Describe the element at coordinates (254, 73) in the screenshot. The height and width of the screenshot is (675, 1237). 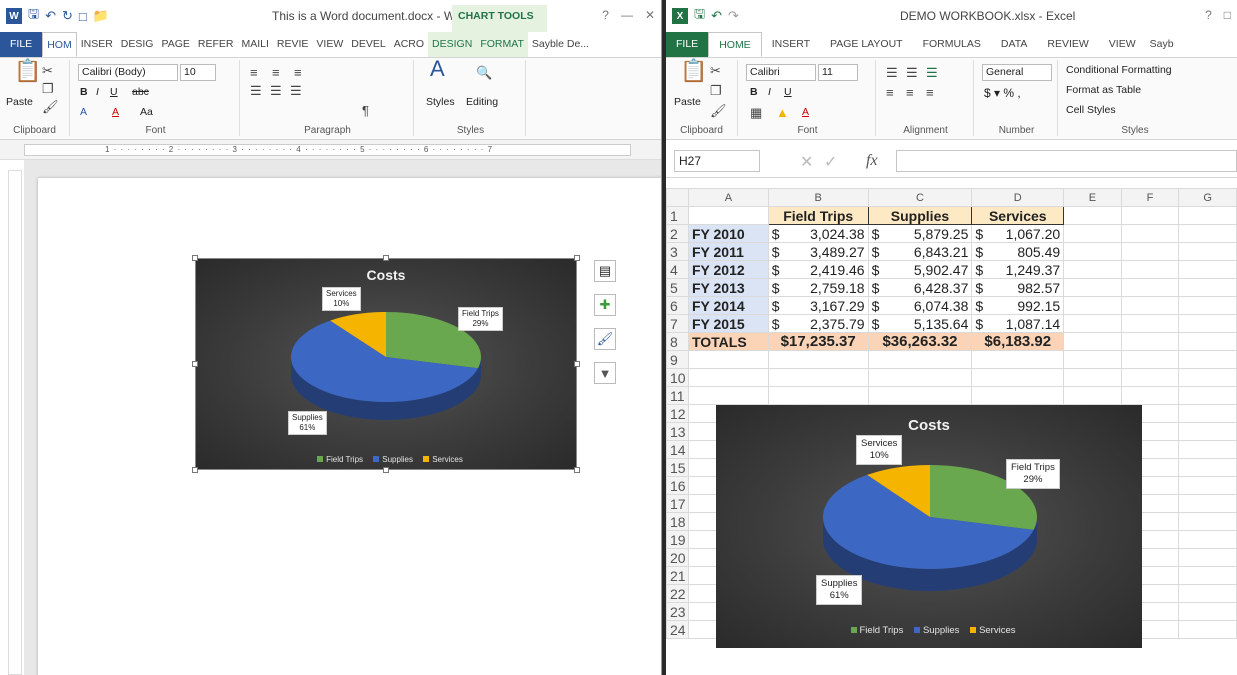
I see `bullets-icon: ≡` at that location.